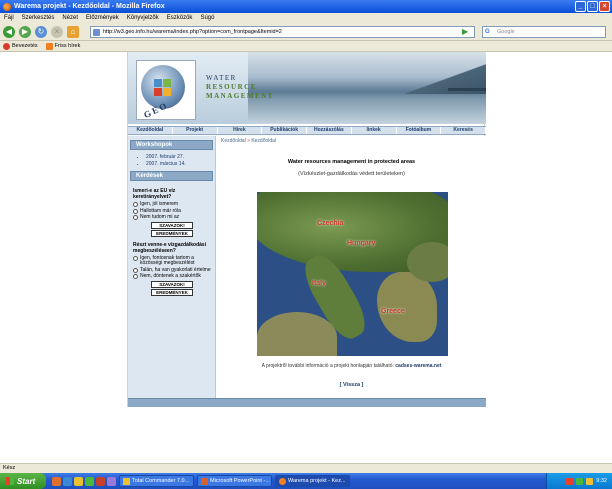  Describe the element at coordinates (580, 6) in the screenshot. I see `minimize-button: _` at that location.